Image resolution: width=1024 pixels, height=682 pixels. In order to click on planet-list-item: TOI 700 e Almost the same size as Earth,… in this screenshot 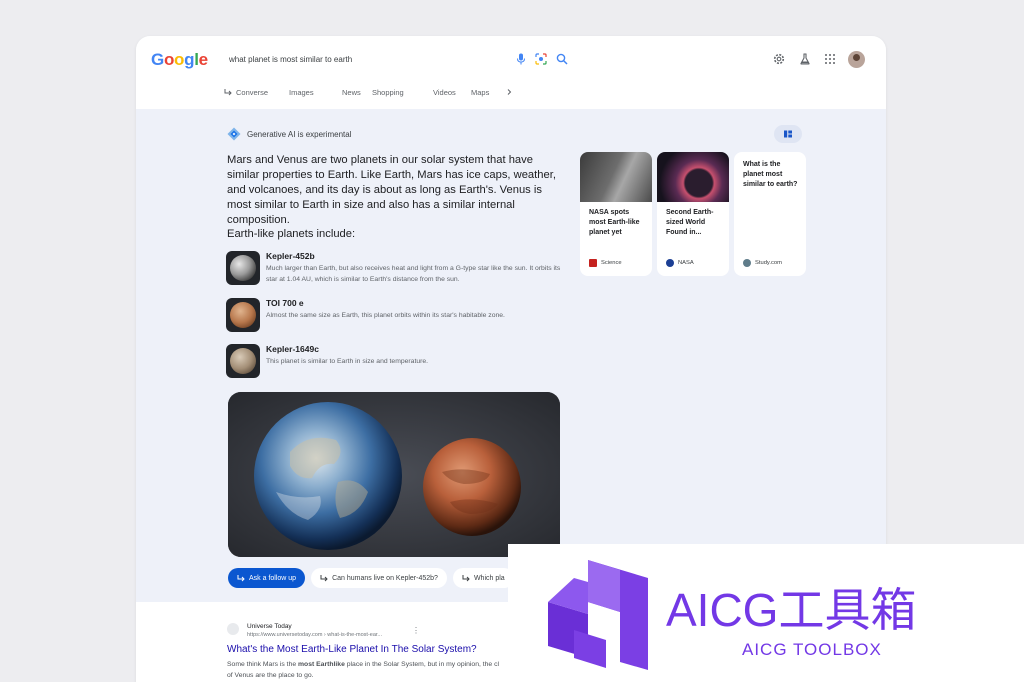, I will do `click(396, 316)`.